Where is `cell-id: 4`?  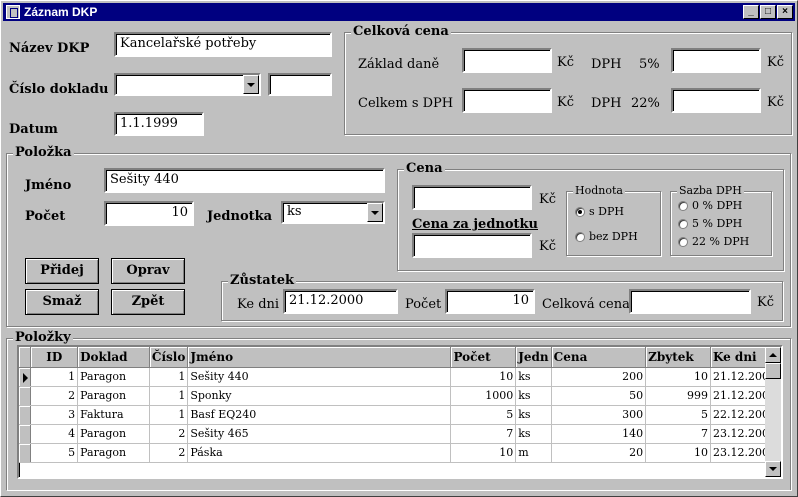
cell-id: 4 is located at coordinates (54, 434).